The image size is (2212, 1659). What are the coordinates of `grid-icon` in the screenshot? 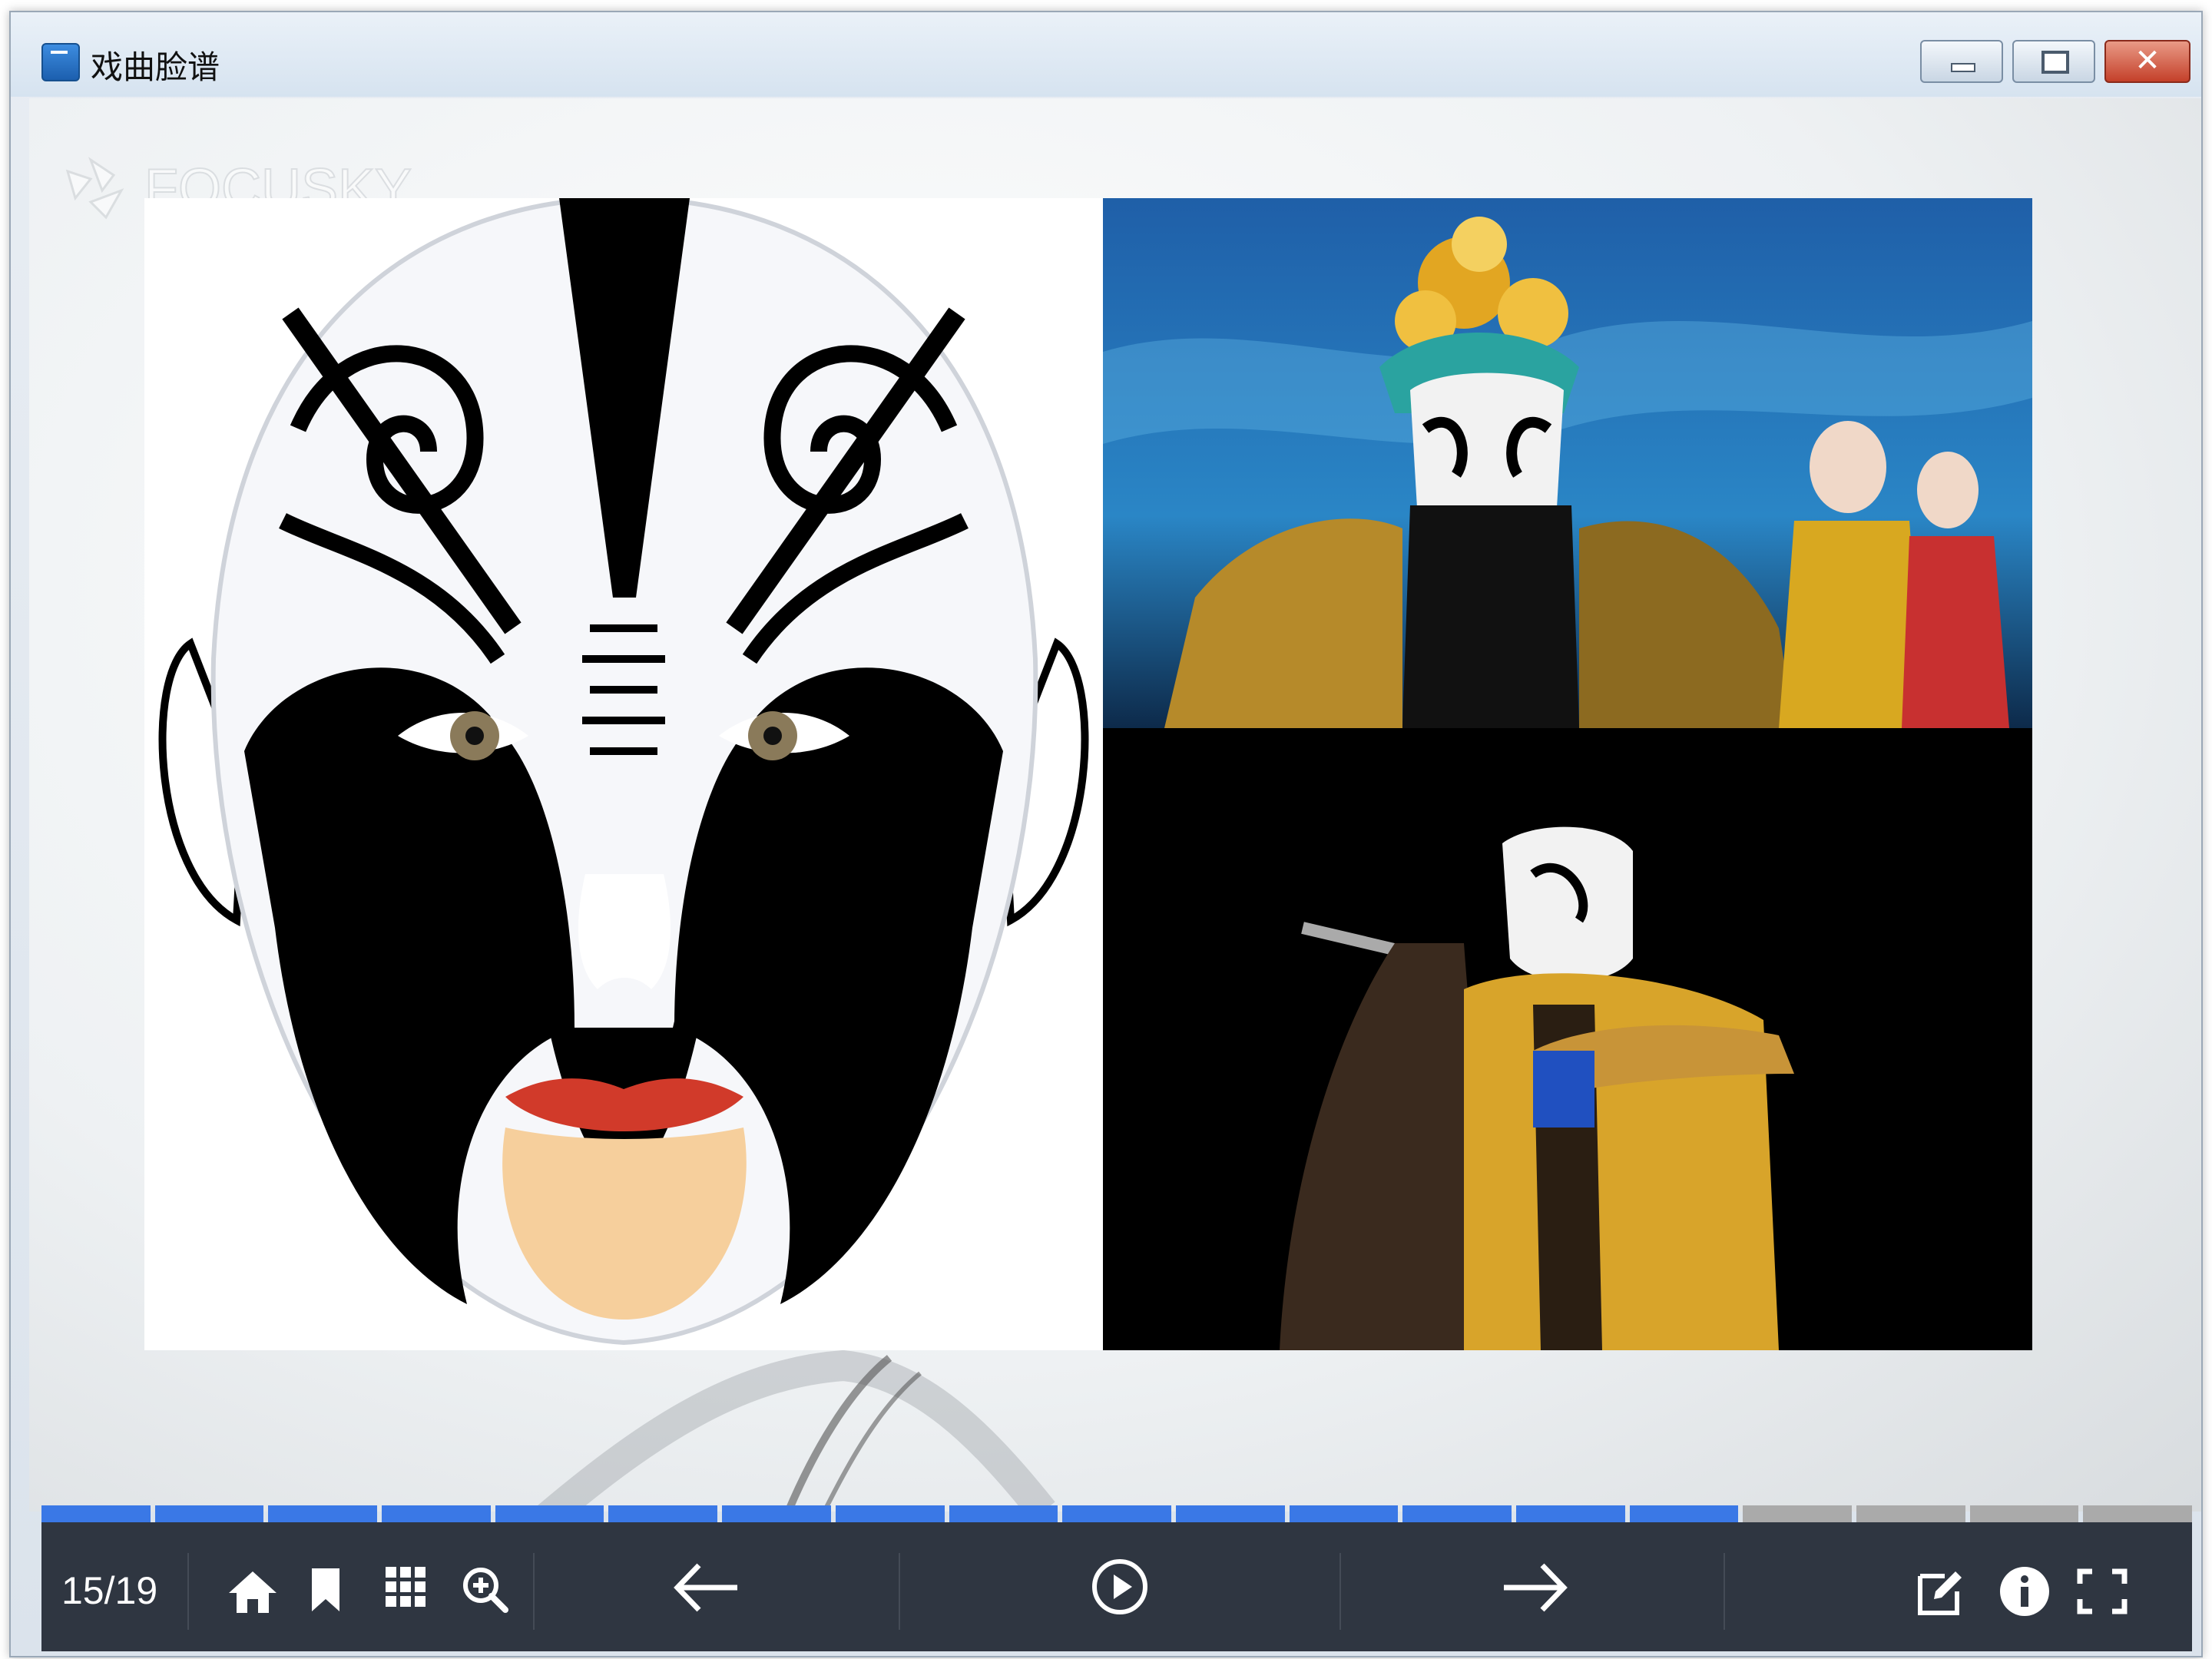 It's located at (405, 1587).